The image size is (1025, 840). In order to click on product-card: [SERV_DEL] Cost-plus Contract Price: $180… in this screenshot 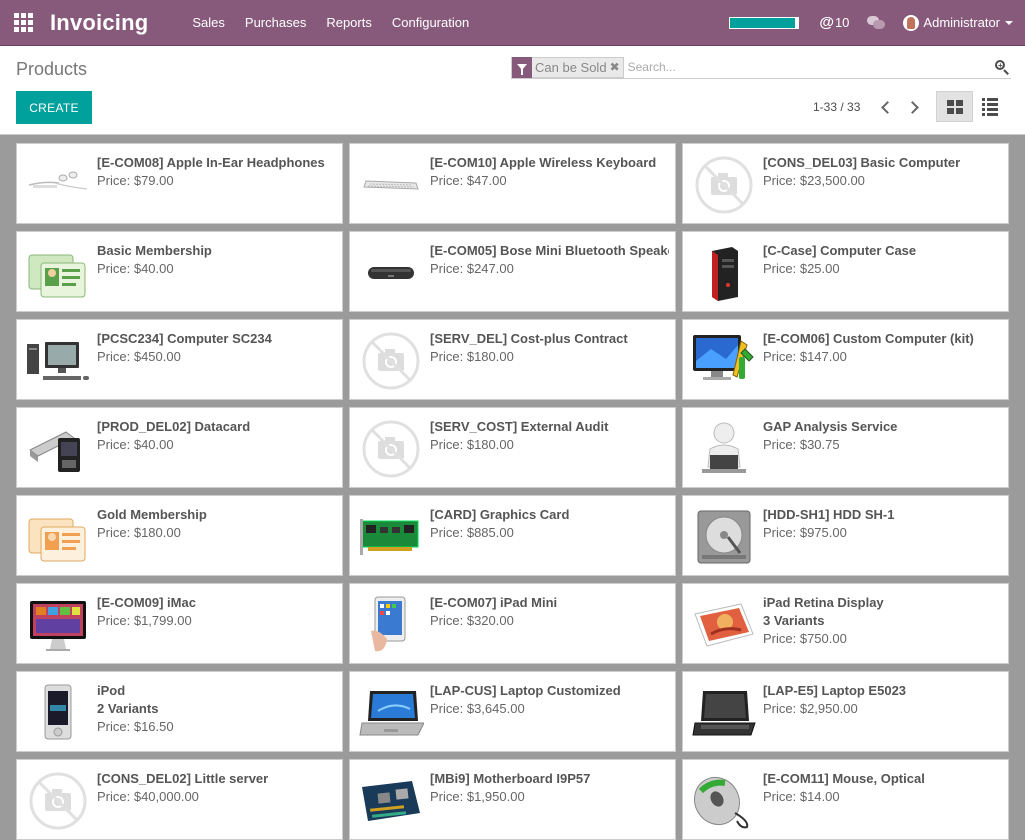, I will do `click(512, 359)`.